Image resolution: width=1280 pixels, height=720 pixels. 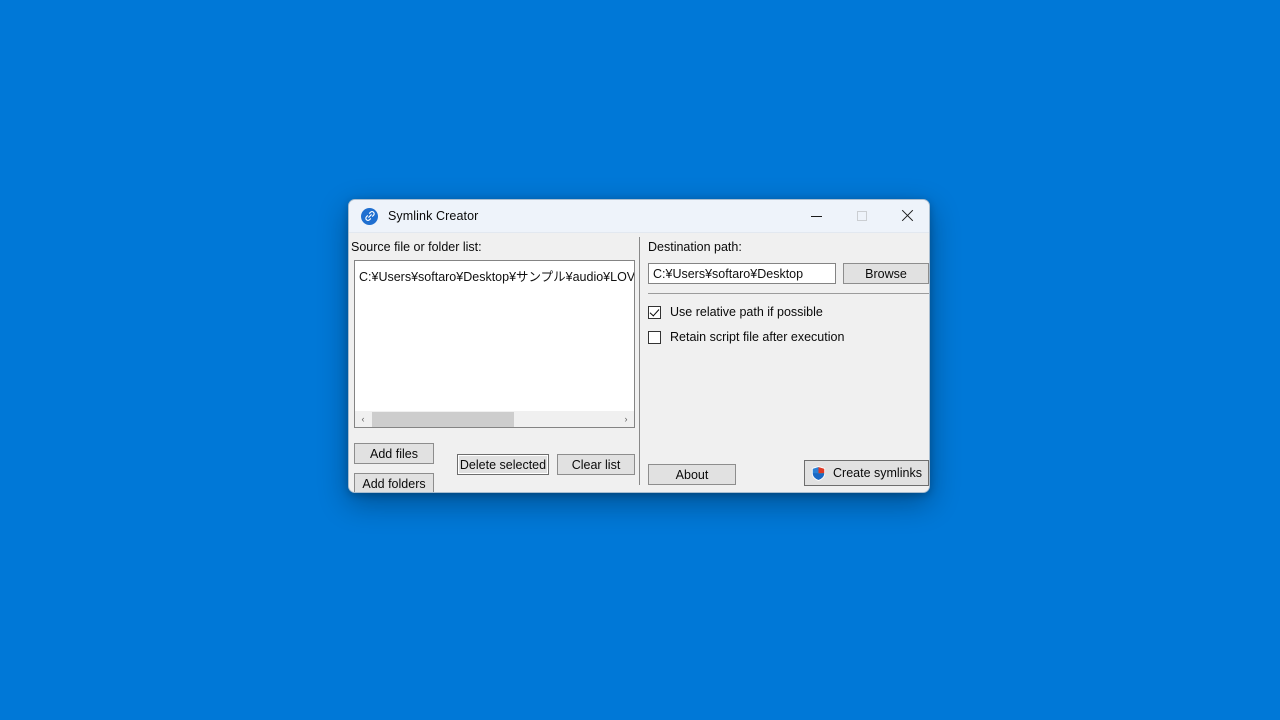 I want to click on scrollbar-thumb, so click(x=443, y=419).